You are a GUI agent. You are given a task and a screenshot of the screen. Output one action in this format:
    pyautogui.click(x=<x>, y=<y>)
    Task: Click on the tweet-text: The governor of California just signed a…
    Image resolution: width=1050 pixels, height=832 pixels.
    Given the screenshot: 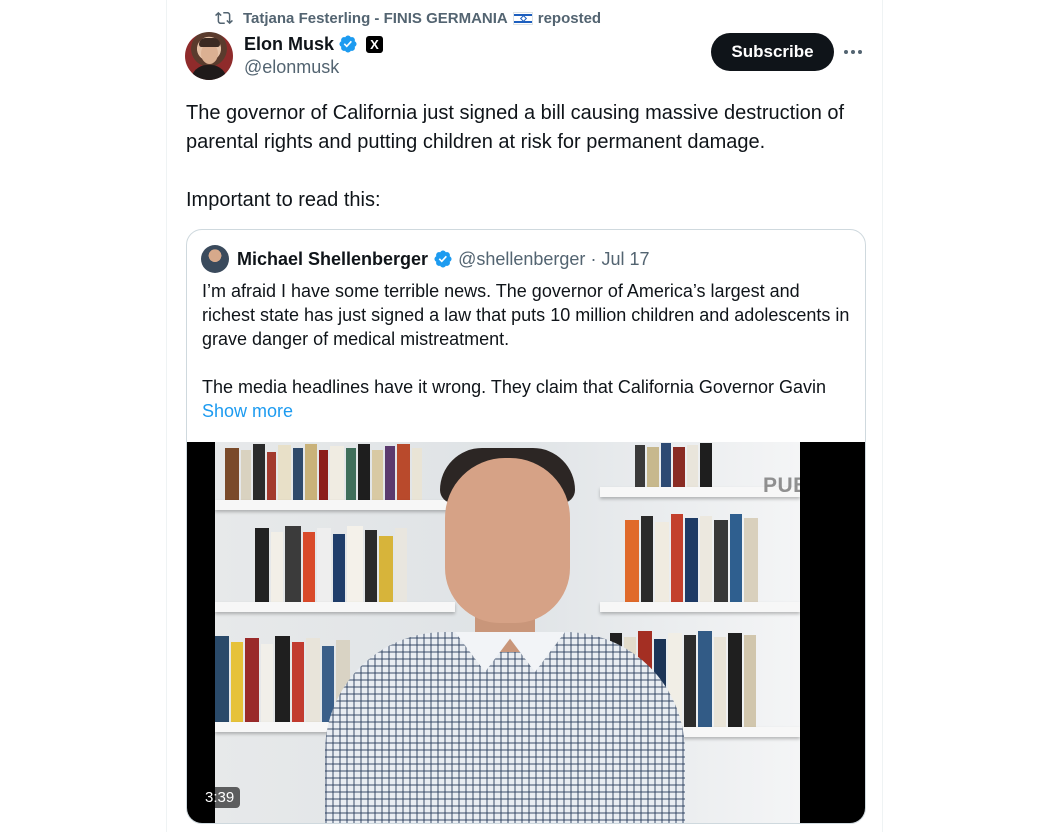 What is the action you would take?
    pyautogui.click(x=531, y=157)
    